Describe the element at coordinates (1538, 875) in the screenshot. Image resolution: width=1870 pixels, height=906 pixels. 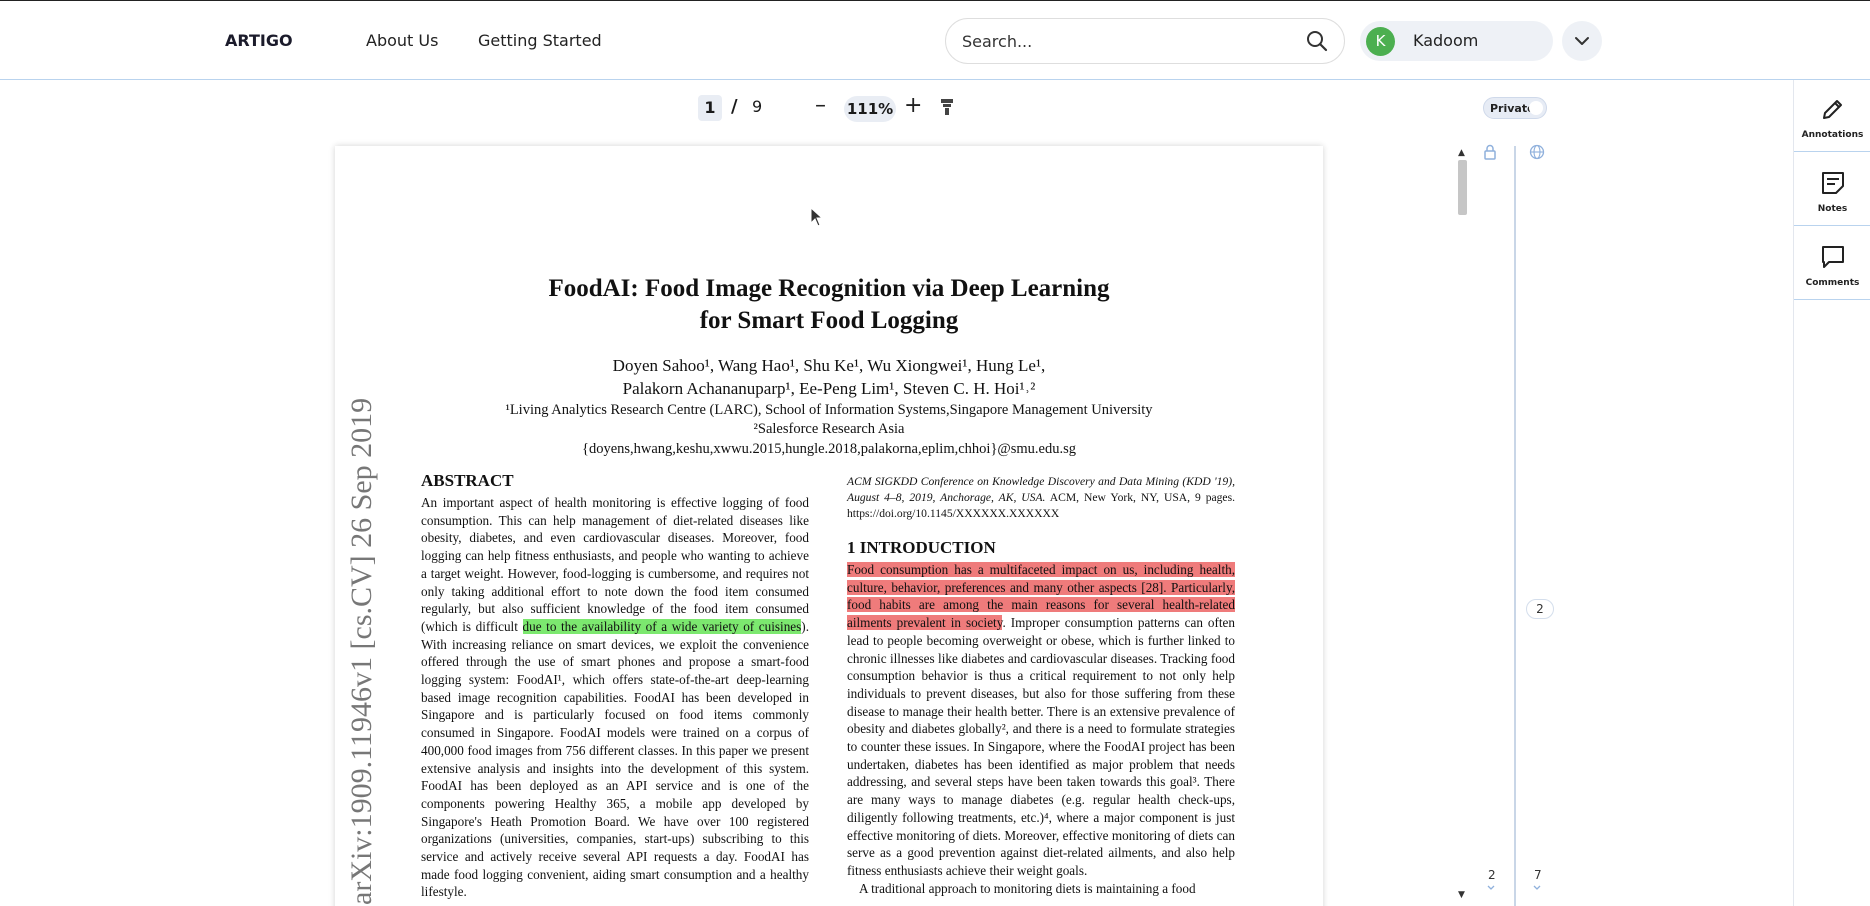
I see `public-annotation-count: 7` at that location.